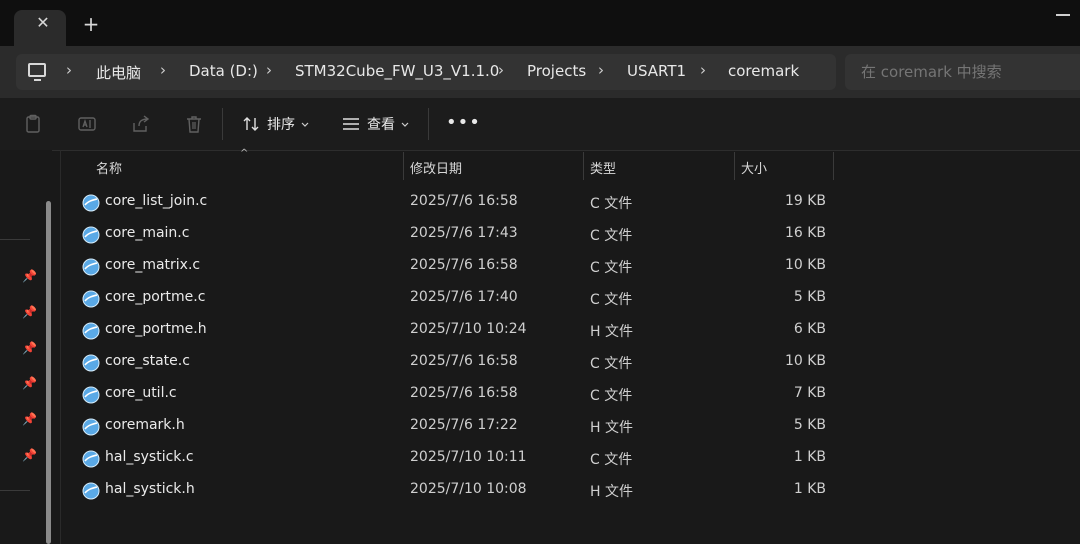 This screenshot has width=1080, height=544. What do you see at coordinates (571, 490) in the screenshot?
I see `file-row: hal_systick.h 2025/7/10 10:08 H 文件 1 KB` at bounding box center [571, 490].